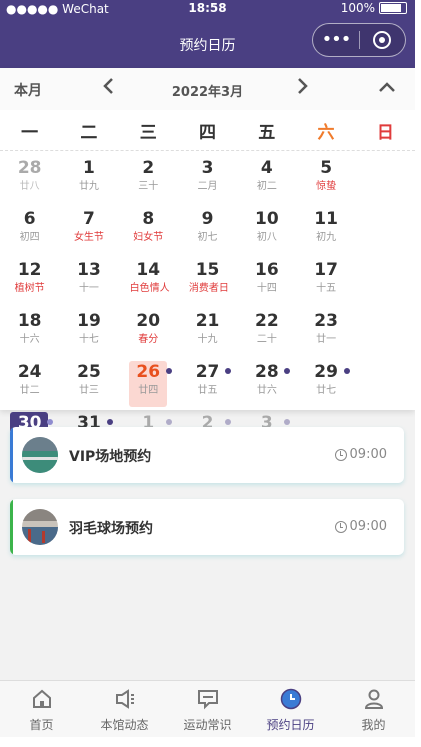 The image size is (421, 747). Describe the element at coordinates (89, 168) in the screenshot. I see `day-number: 1` at that location.